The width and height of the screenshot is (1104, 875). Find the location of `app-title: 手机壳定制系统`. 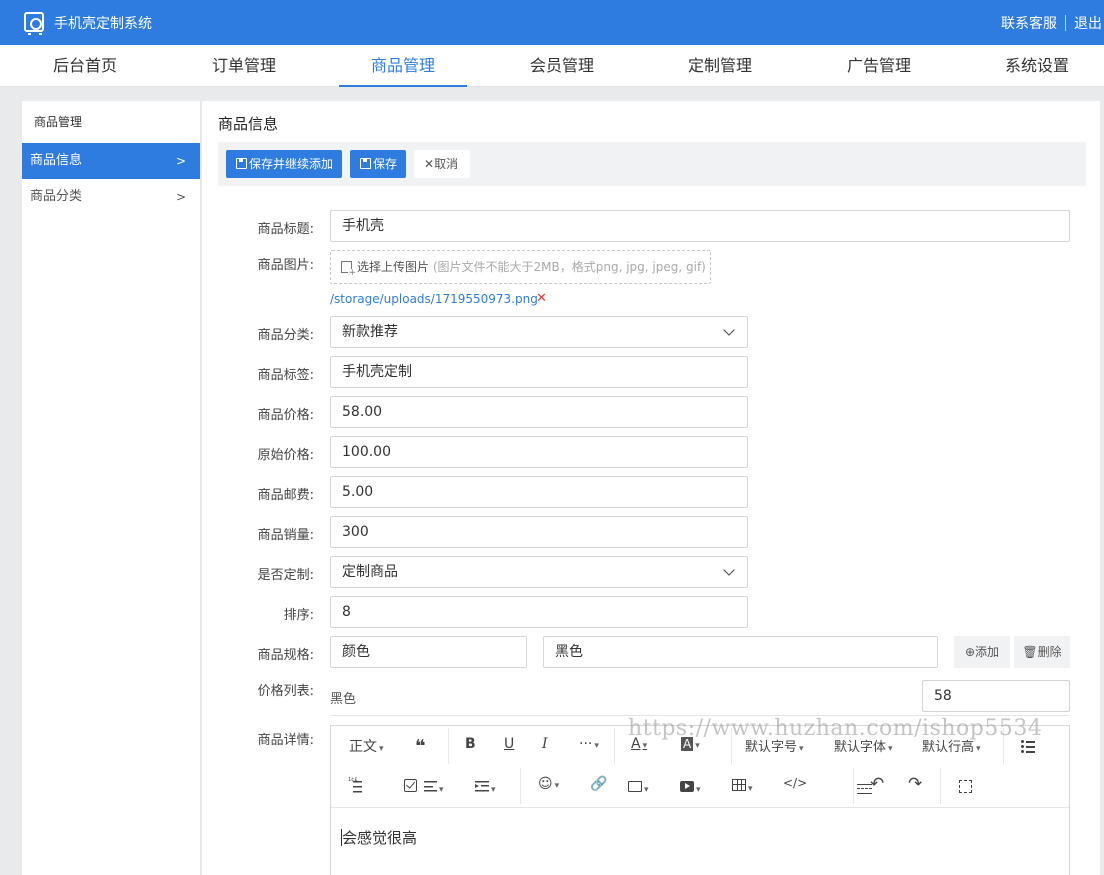

app-title: 手机壳定制系统 is located at coordinates (103, 24).